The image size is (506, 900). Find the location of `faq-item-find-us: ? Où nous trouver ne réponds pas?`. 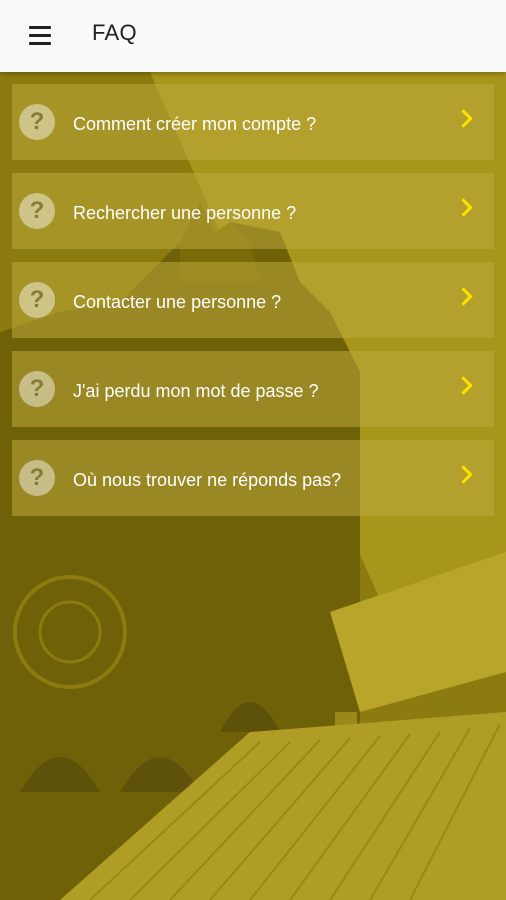

faq-item-find-us: ? Où nous trouver ne réponds pas? is located at coordinates (253, 478).